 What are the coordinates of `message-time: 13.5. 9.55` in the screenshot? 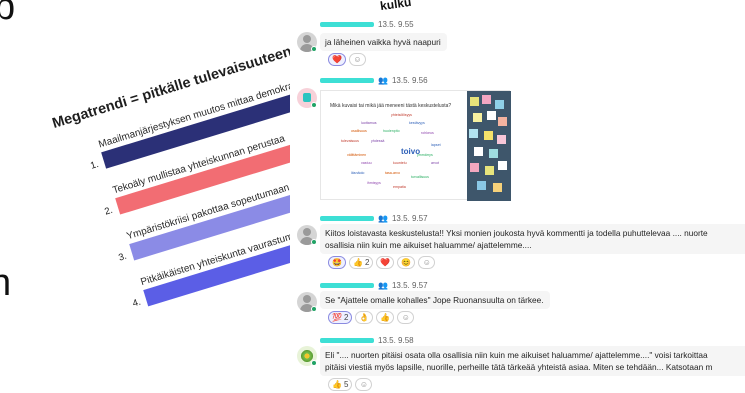 It's located at (396, 24).